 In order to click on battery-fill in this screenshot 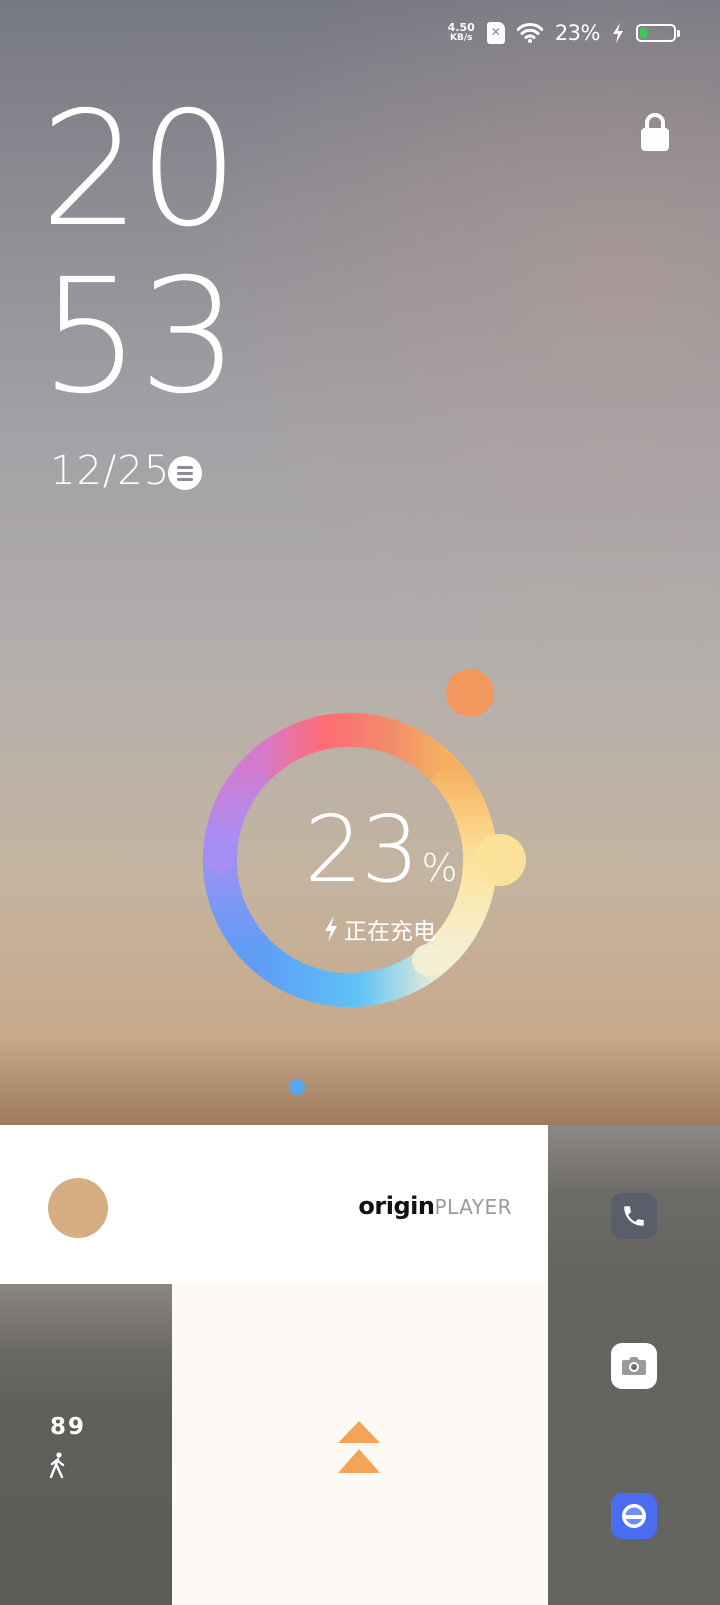, I will do `click(643, 33)`.